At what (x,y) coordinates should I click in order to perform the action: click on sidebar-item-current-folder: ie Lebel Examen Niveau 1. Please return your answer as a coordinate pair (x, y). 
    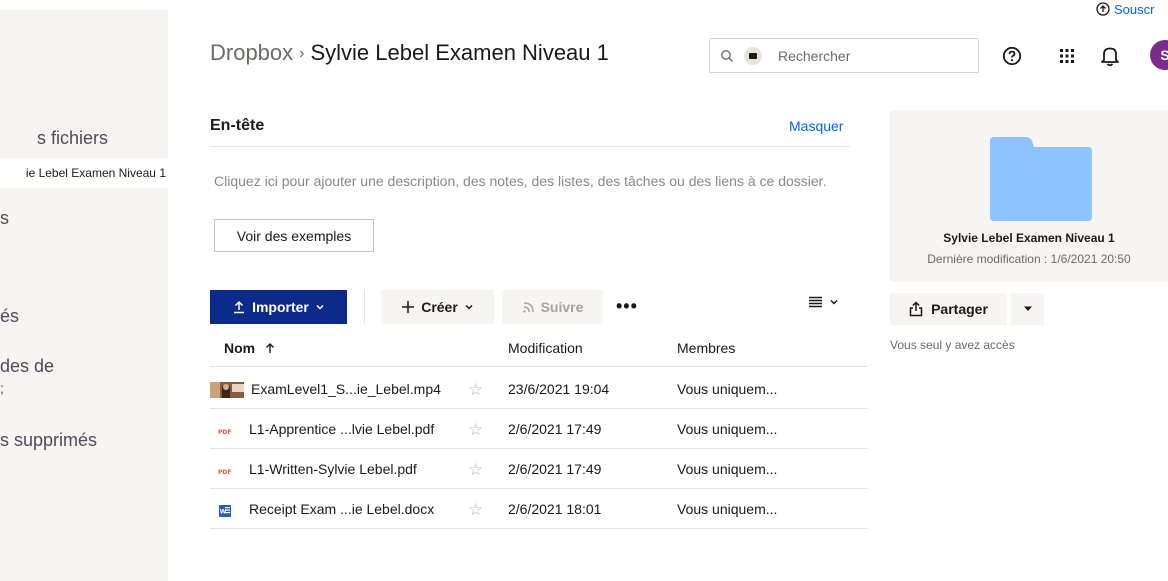
    Looking at the image, I should click on (84, 173).